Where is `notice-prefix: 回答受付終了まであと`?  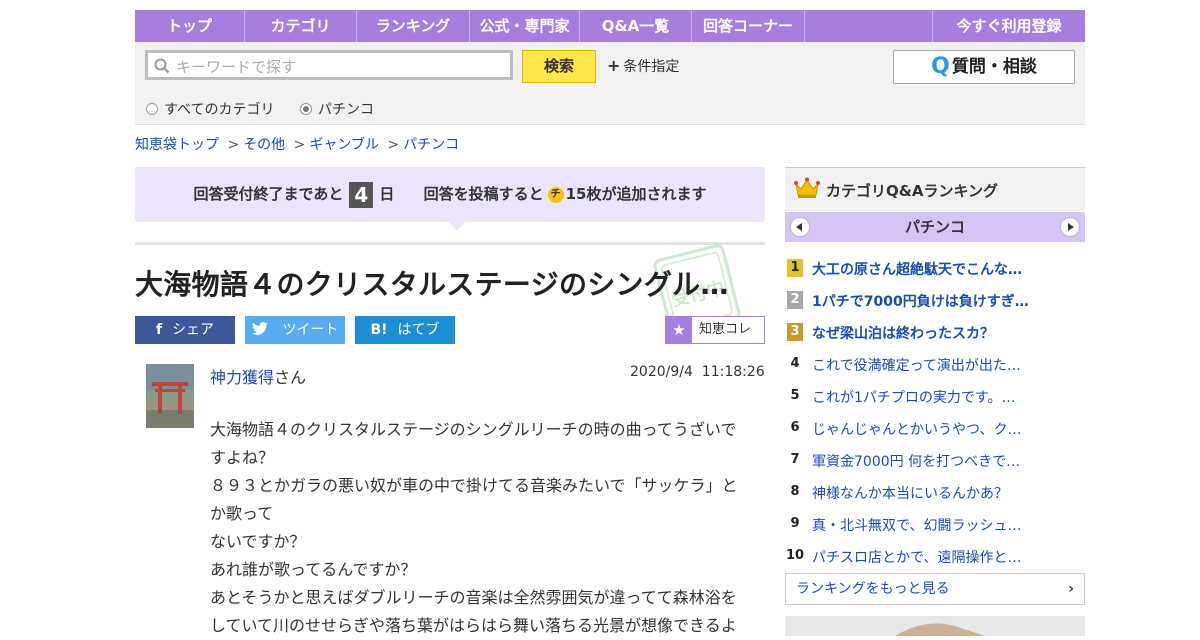
notice-prefix: 回答受付終了まであと is located at coordinates (268, 194).